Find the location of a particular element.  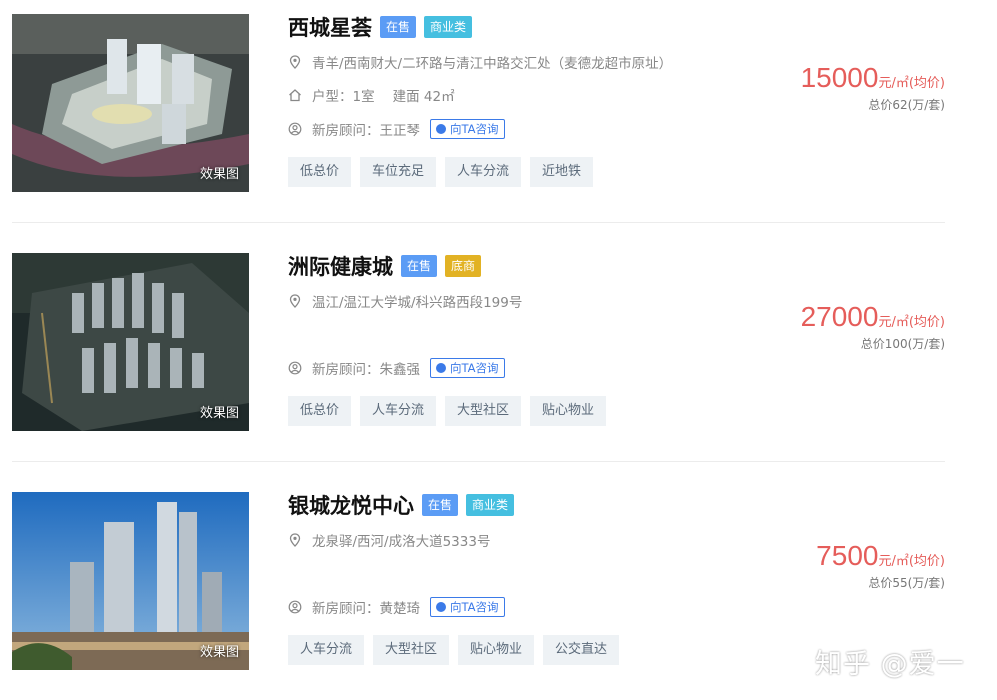

consultant-text: 新房顾问：黄楚琦 is located at coordinates (366, 609).